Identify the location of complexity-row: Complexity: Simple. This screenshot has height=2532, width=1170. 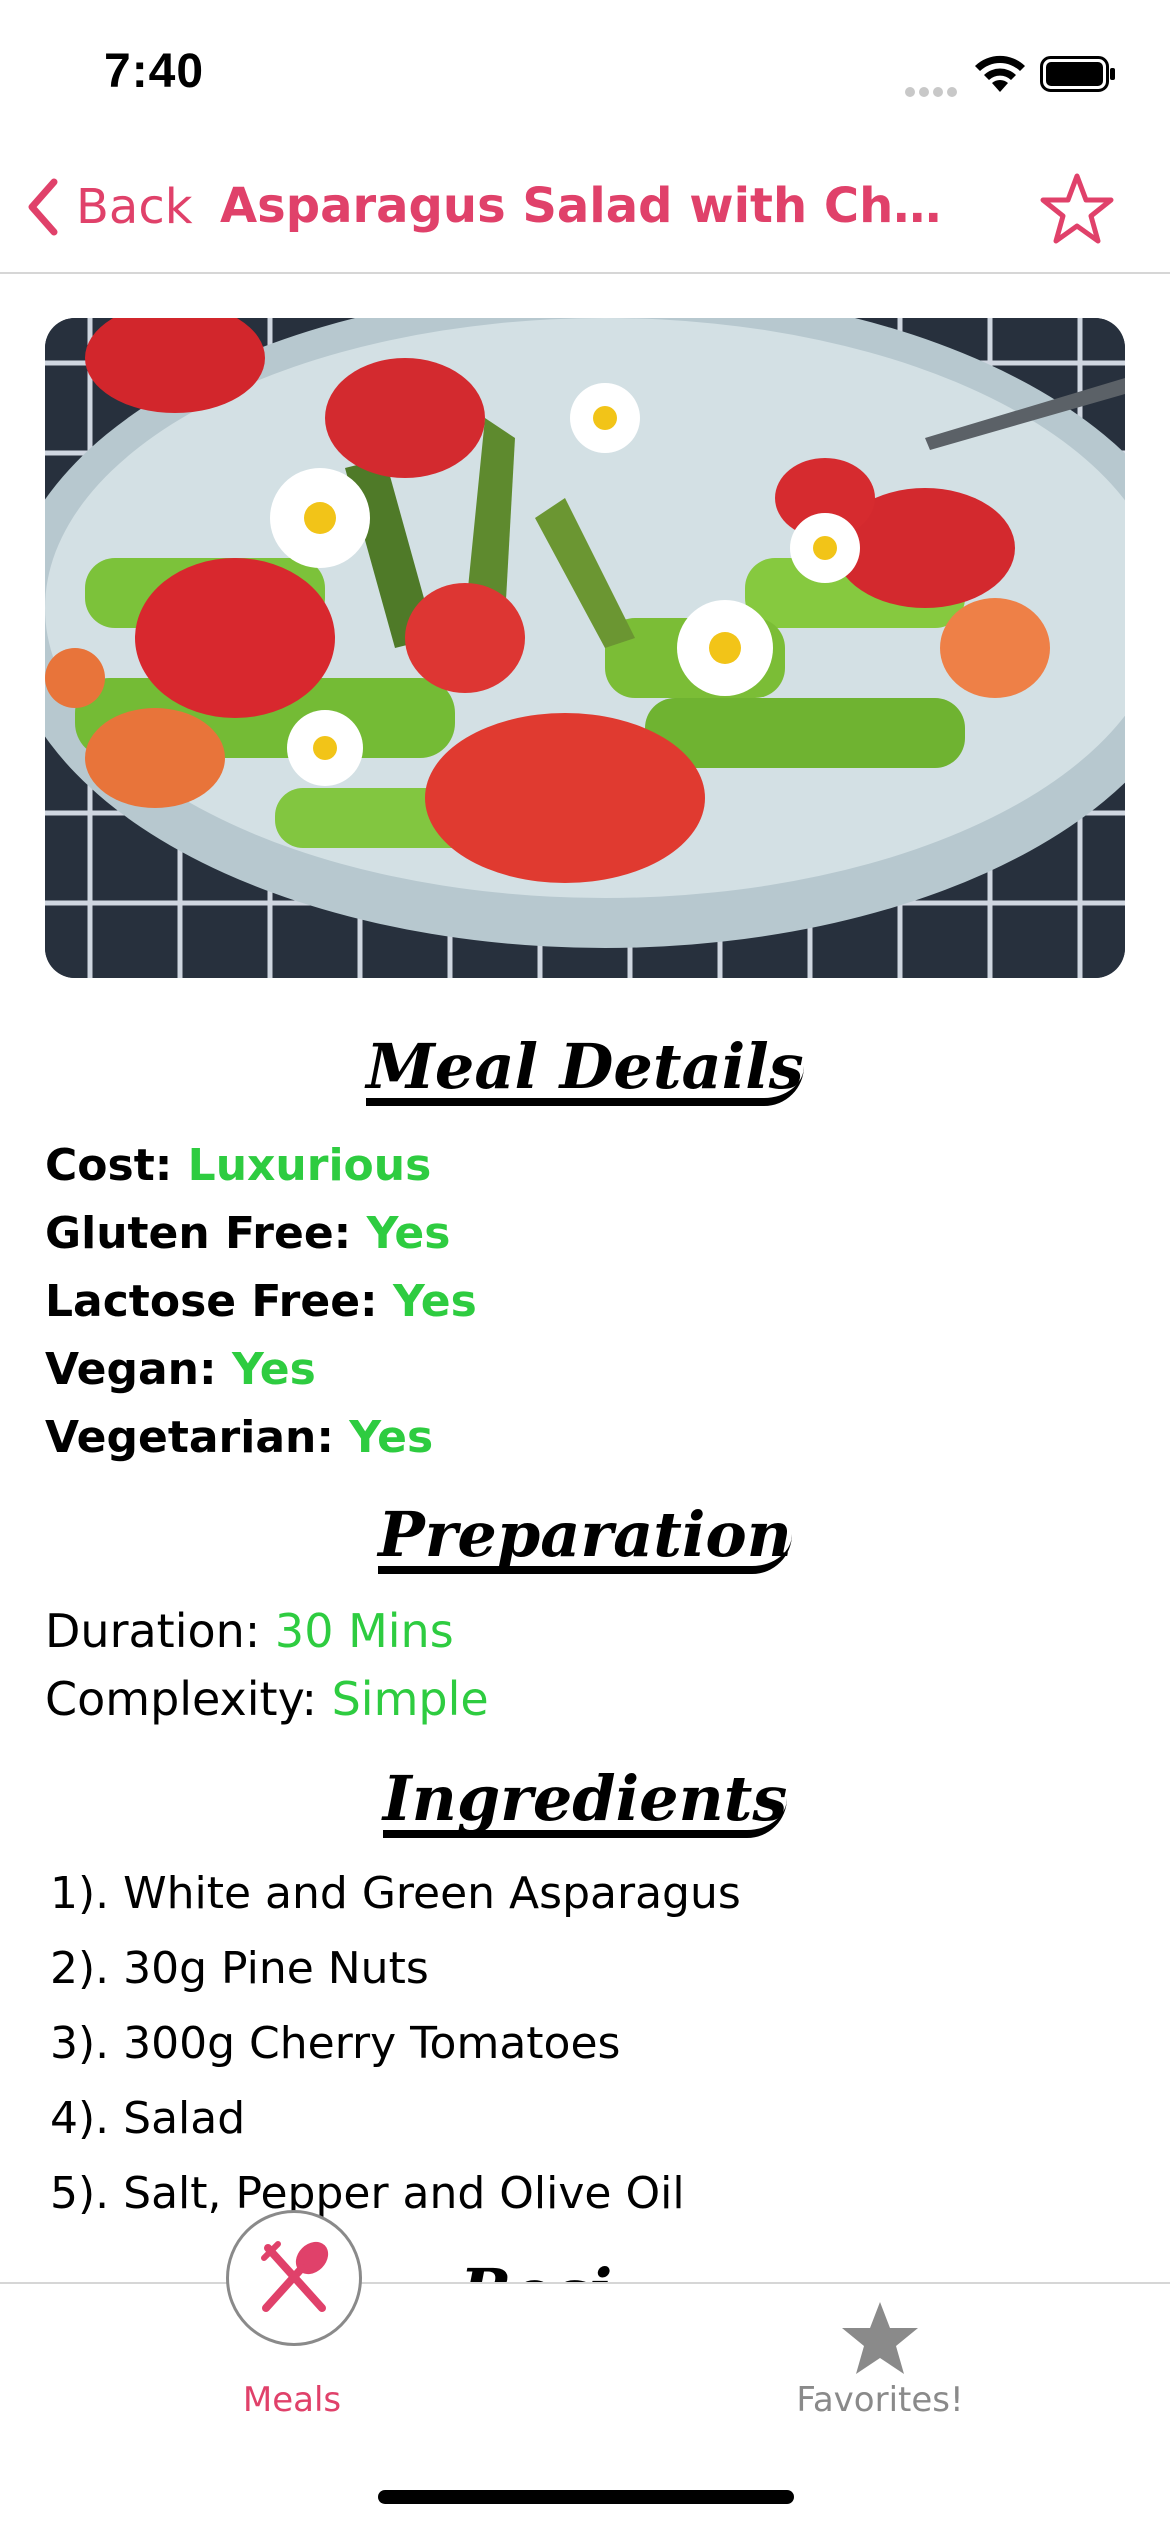
(267, 1699).